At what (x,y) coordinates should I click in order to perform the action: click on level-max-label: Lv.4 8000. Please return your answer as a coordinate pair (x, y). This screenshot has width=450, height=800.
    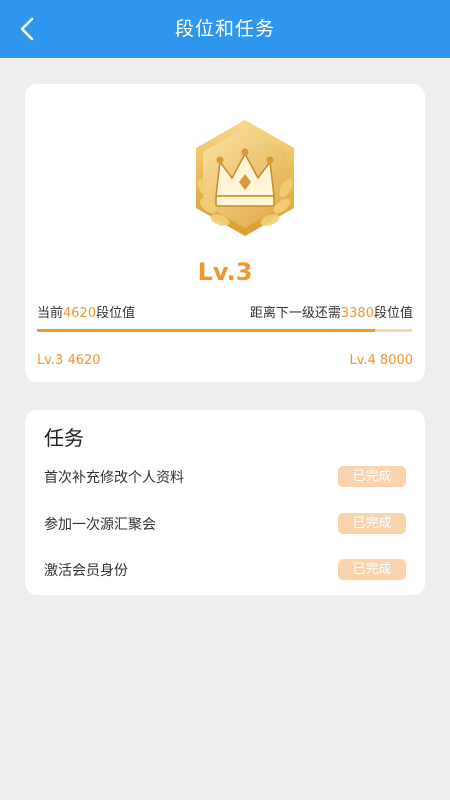
    Looking at the image, I should click on (381, 360).